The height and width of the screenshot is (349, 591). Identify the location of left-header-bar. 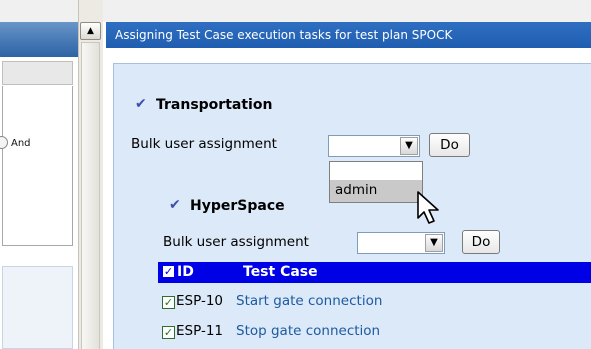
(39, 39).